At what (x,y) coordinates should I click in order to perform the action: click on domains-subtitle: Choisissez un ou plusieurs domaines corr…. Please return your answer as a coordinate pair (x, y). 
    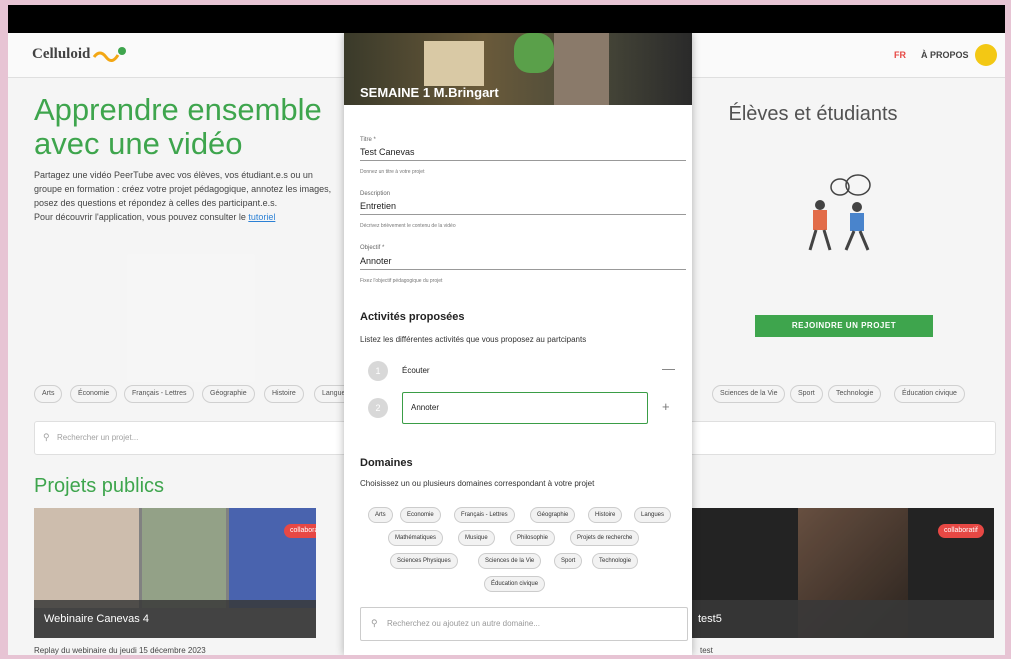
    Looking at the image, I should click on (477, 483).